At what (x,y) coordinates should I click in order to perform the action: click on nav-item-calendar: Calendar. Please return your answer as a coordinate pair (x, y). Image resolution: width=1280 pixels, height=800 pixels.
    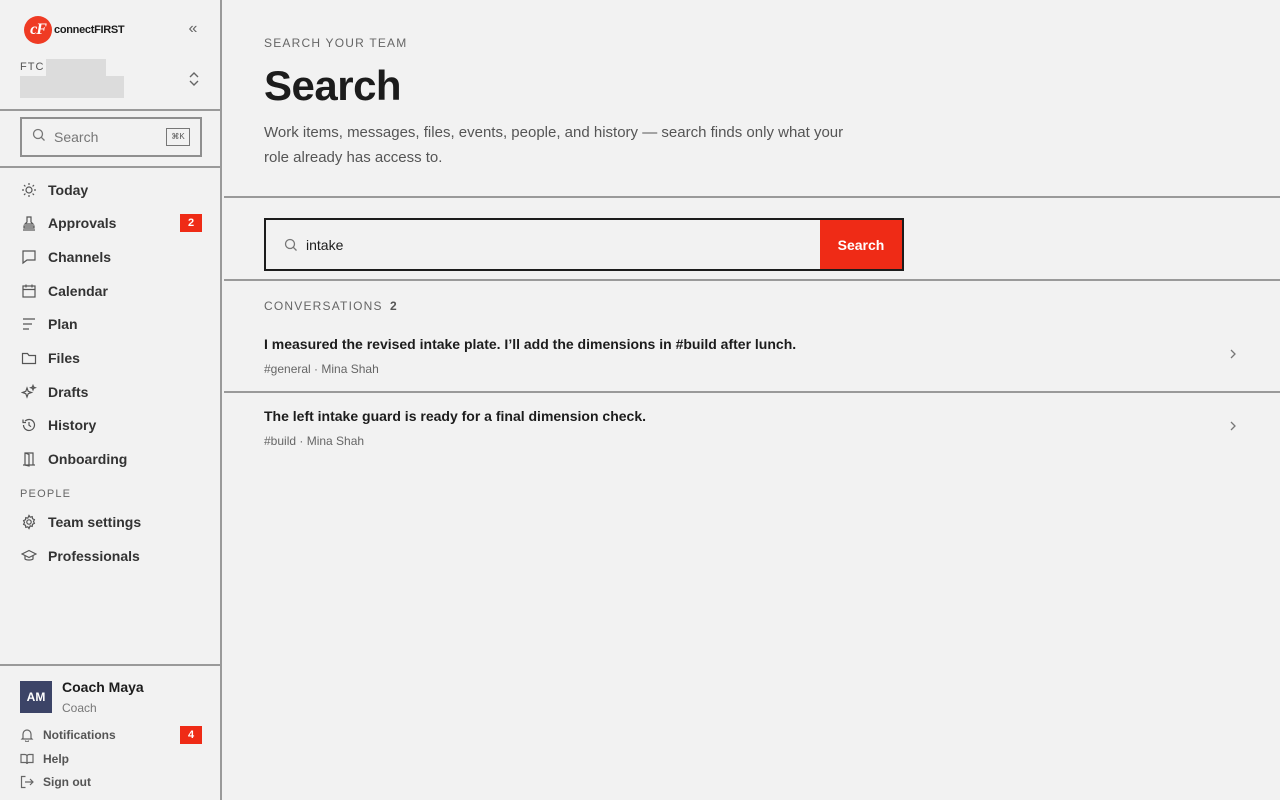
    Looking at the image, I should click on (111, 291).